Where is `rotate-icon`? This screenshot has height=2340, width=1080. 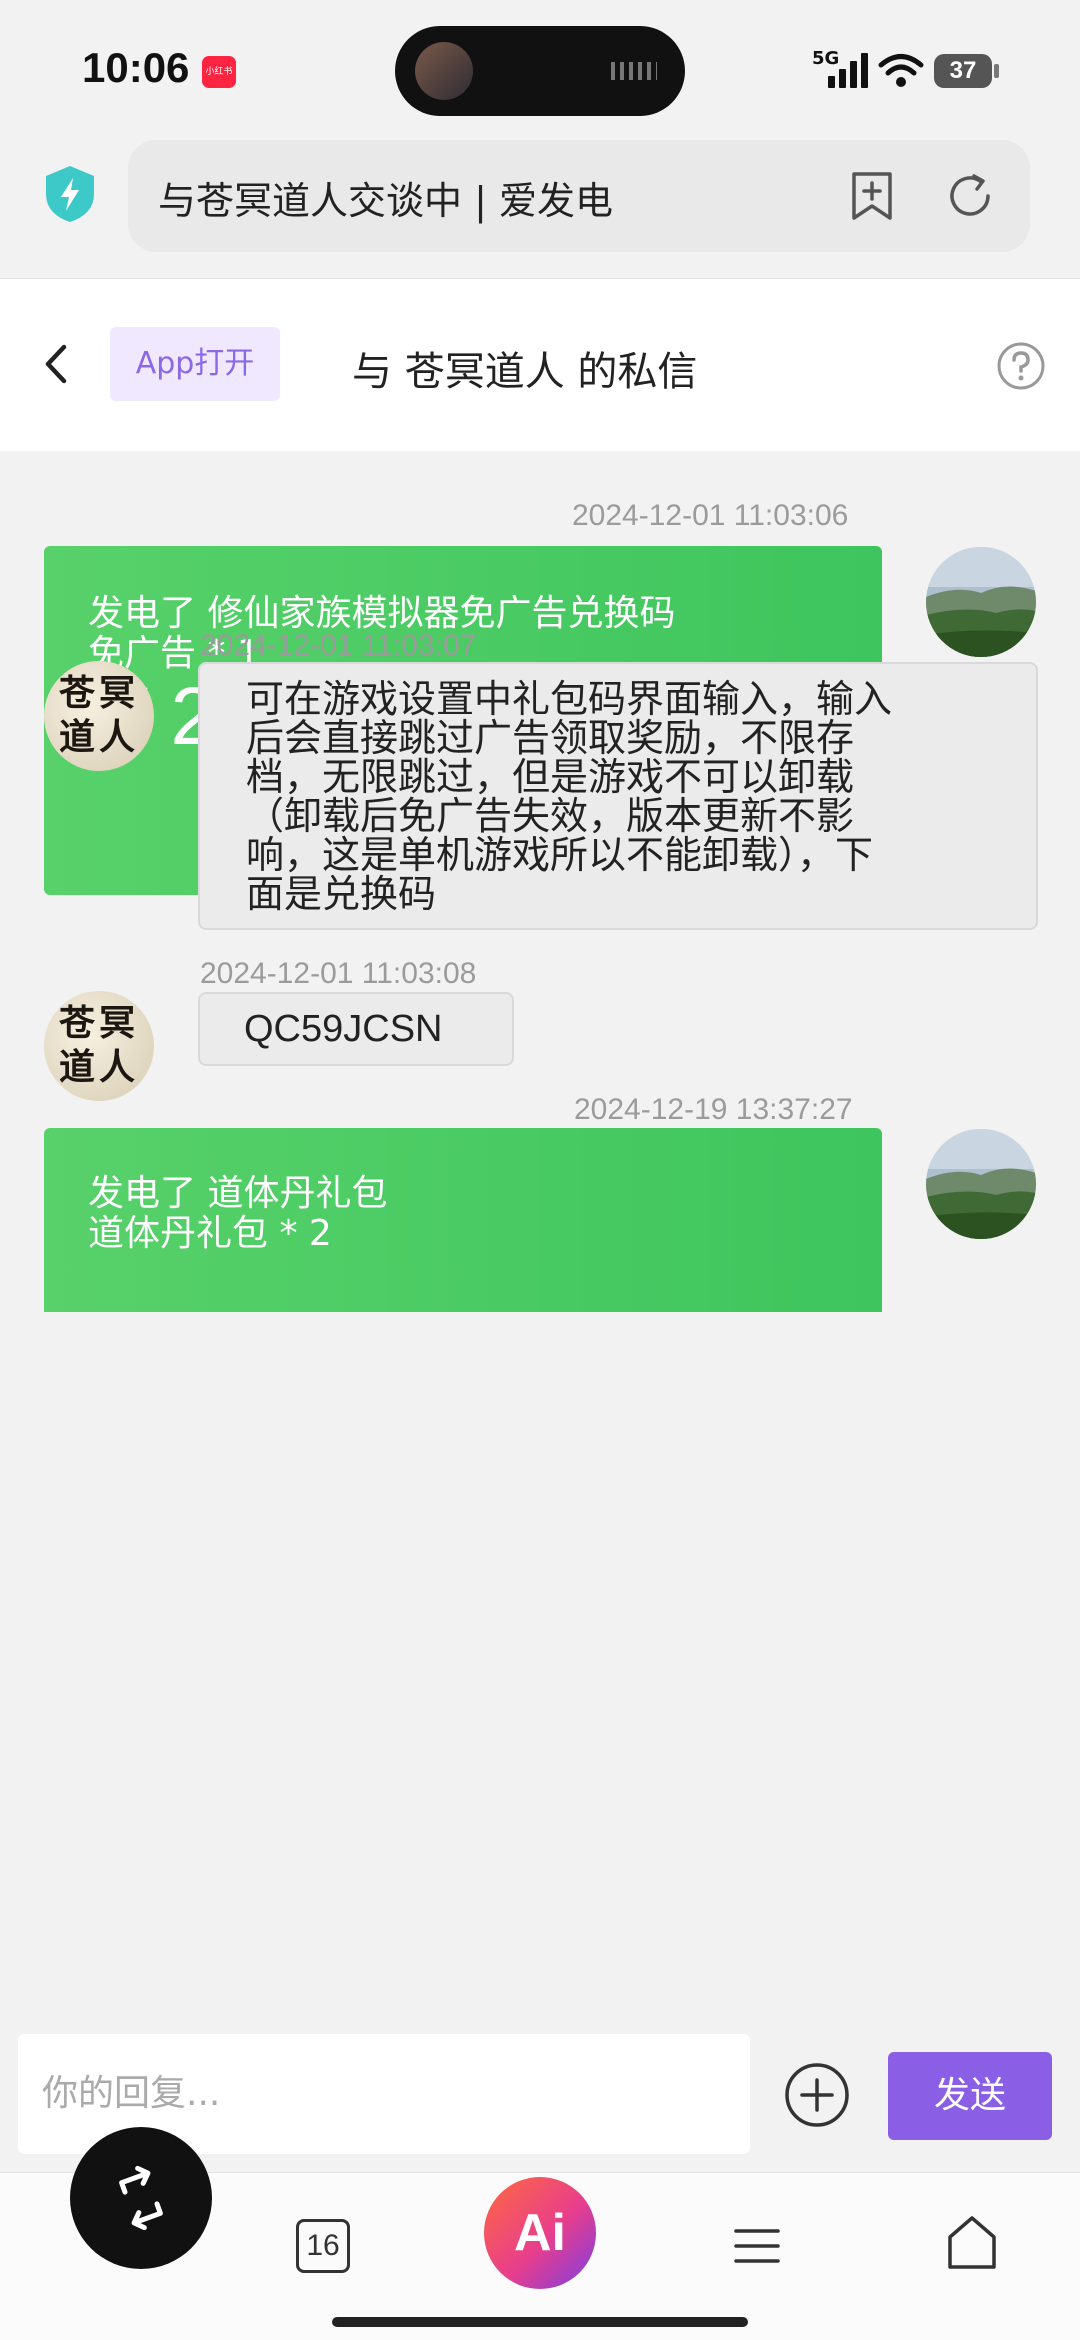
rotate-icon is located at coordinates (141, 2198).